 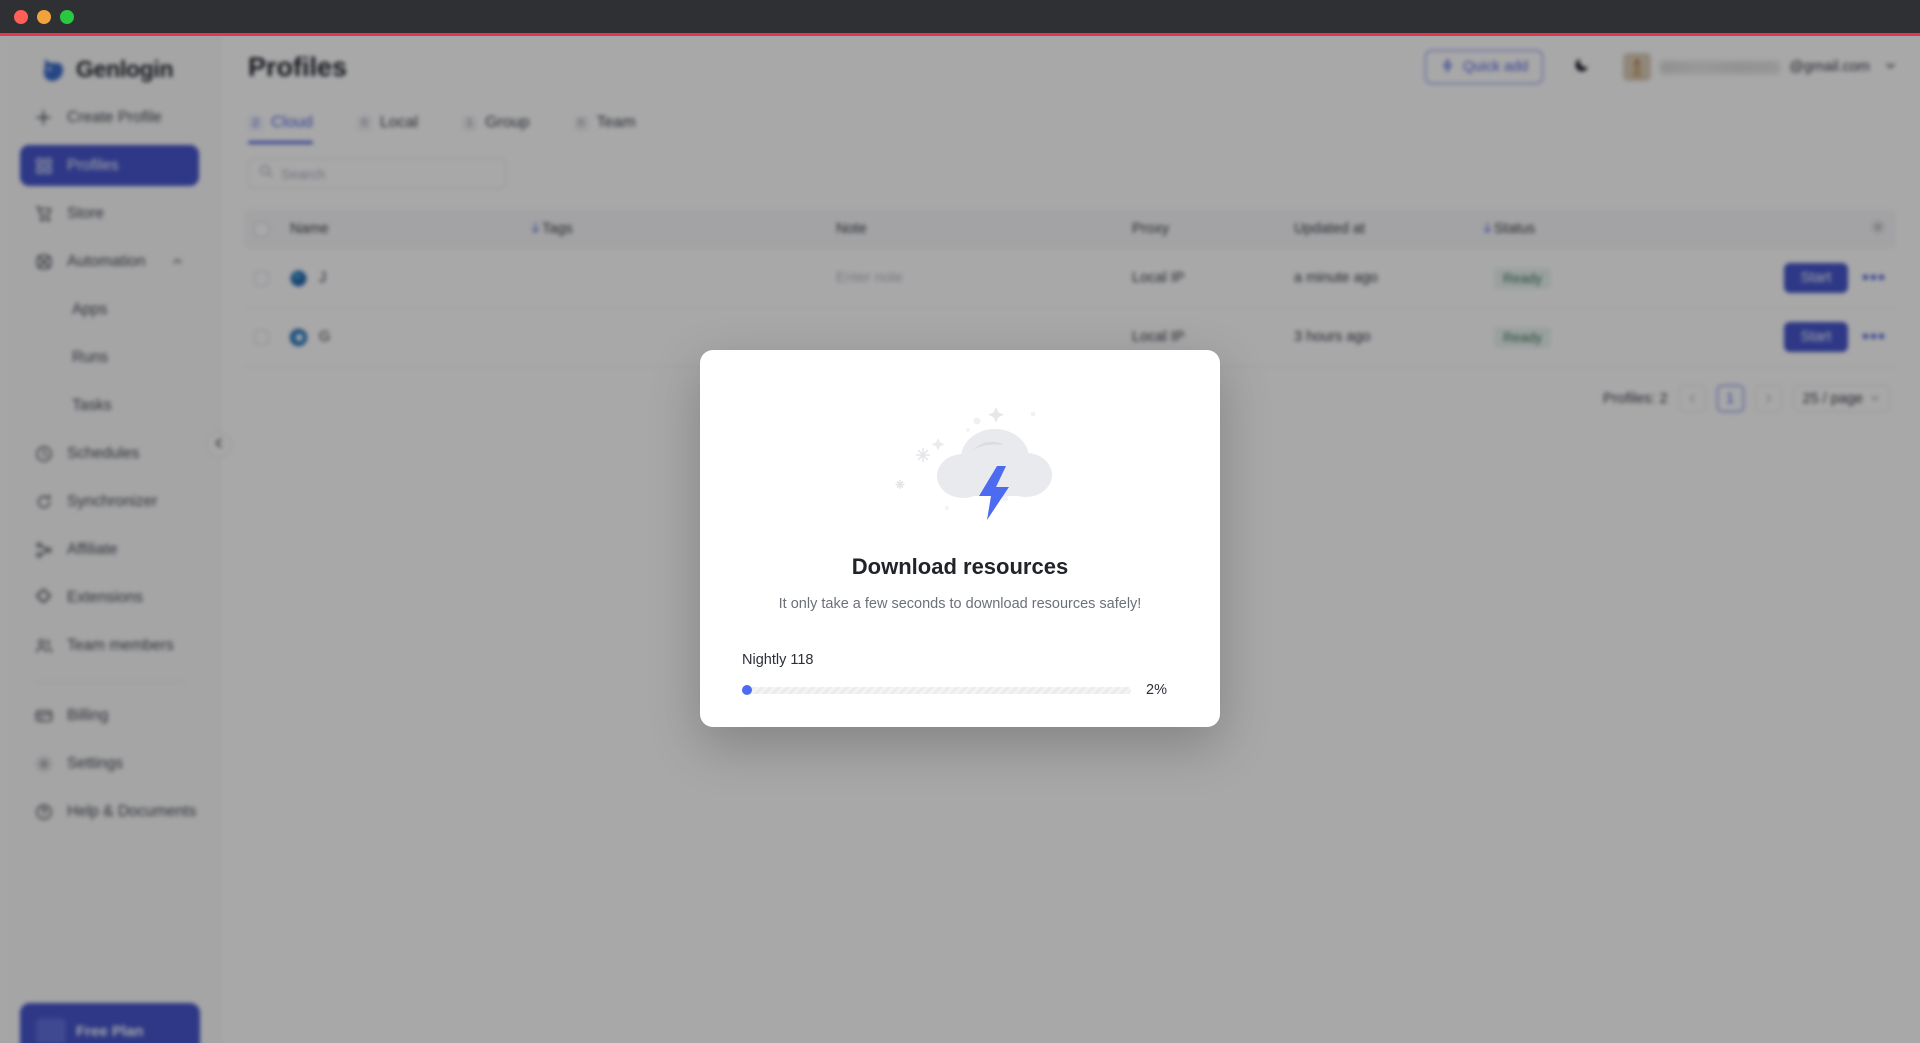 I want to click on progress-fill, so click(x=747, y=690).